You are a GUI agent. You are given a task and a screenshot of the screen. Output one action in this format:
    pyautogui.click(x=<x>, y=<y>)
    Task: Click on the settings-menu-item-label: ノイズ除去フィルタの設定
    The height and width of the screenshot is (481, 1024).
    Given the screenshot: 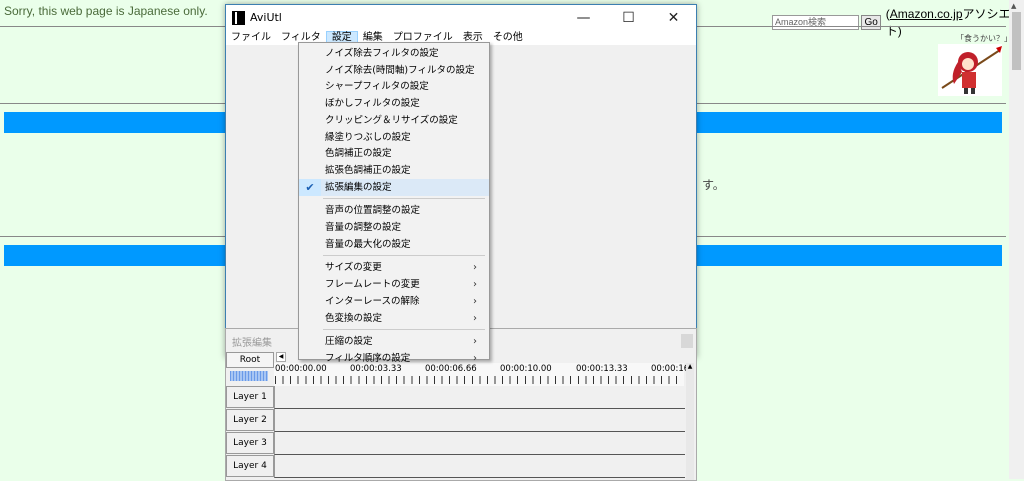 What is the action you would take?
    pyautogui.click(x=382, y=53)
    